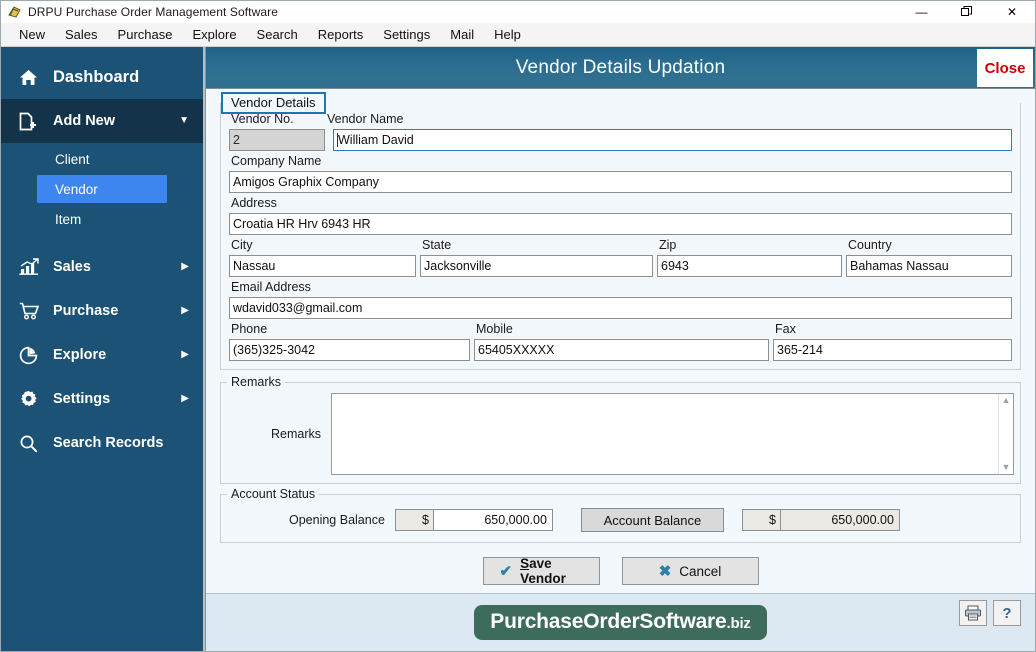  Describe the element at coordinates (749, 266) in the screenshot. I see `zip-input: 6943` at that location.